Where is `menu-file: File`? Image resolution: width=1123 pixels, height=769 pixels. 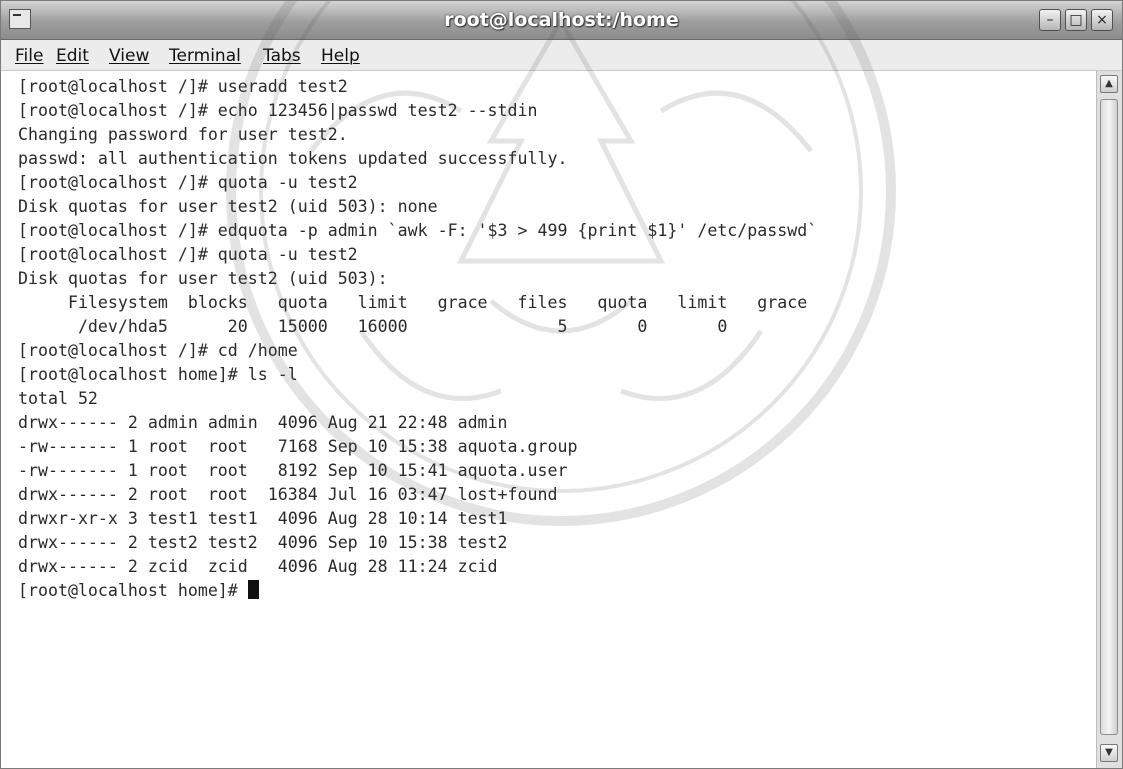
menu-file: File is located at coordinates (29, 56).